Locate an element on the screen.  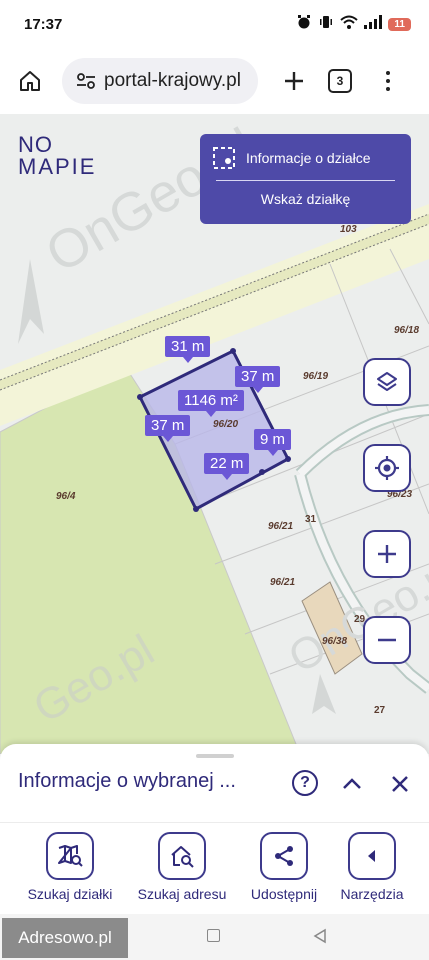
sheet-drag-handle is located at coordinates (215, 756).